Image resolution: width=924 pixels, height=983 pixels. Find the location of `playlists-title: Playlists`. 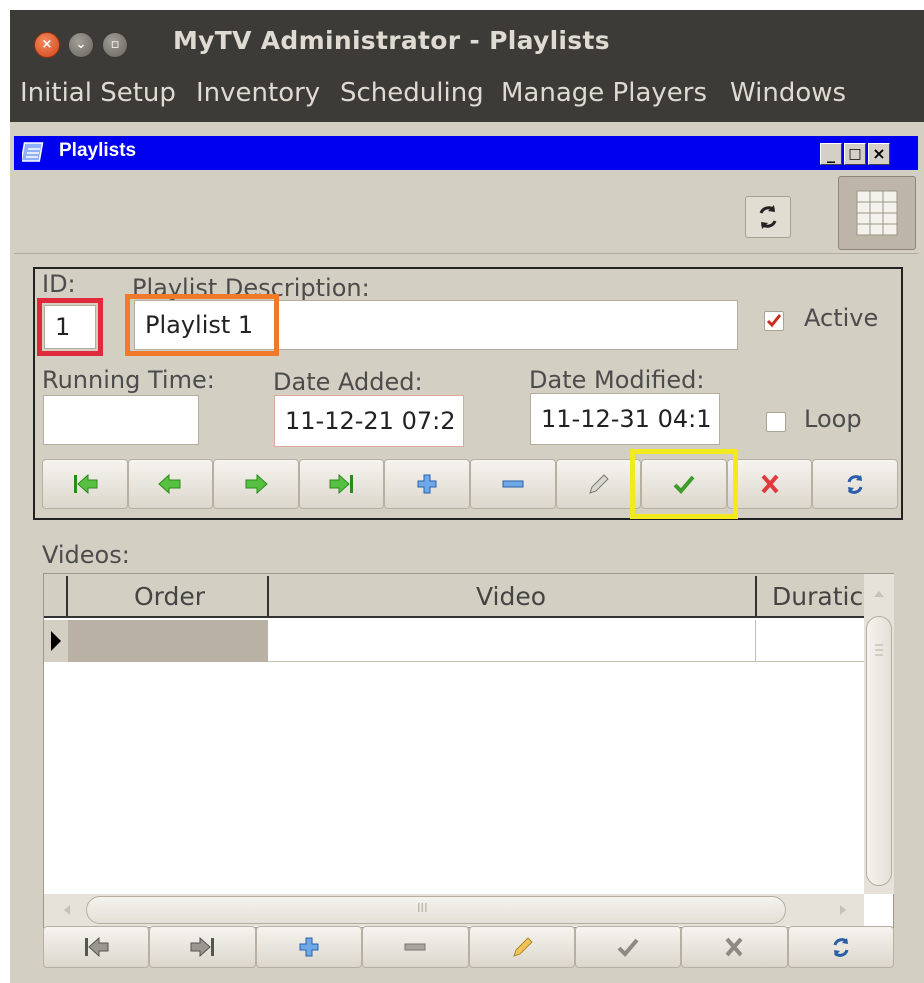

playlists-title: Playlists is located at coordinates (98, 150).